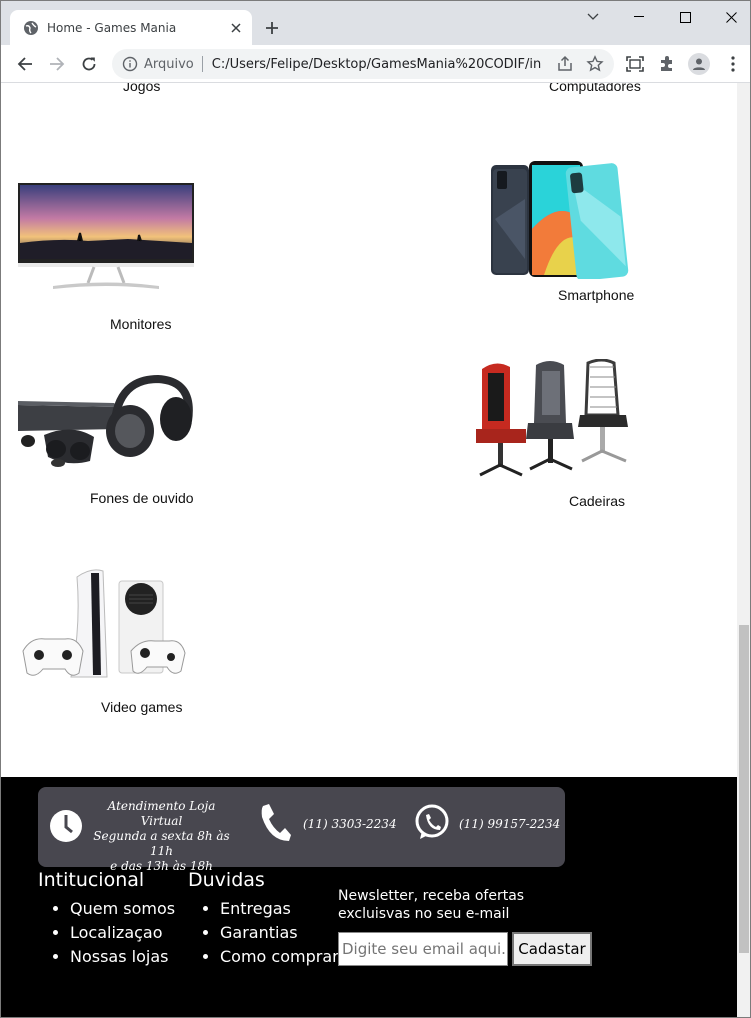 Image resolution: width=751 pixels, height=1018 pixels. I want to click on new-tab-button, so click(272, 28).